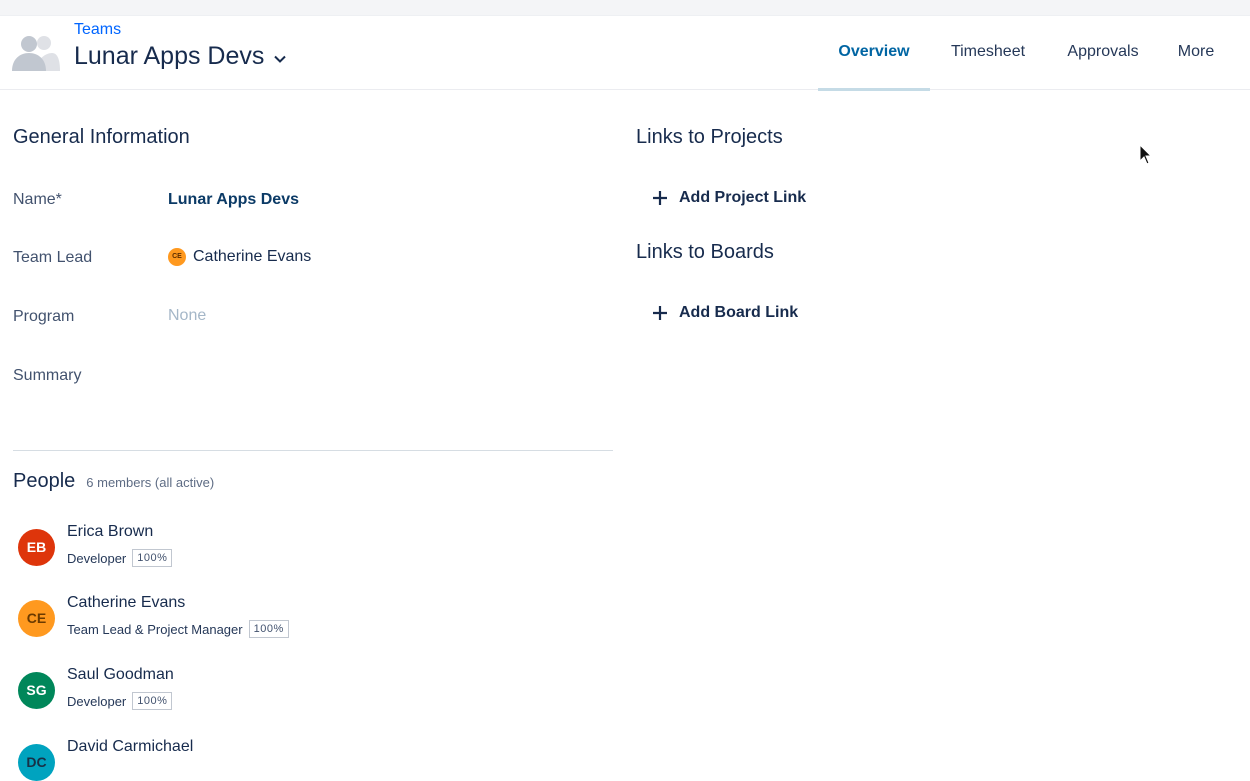 Image resolution: width=1250 pixels, height=781 pixels. Describe the element at coordinates (47, 375) in the screenshot. I see `summary-label: Summary` at that location.